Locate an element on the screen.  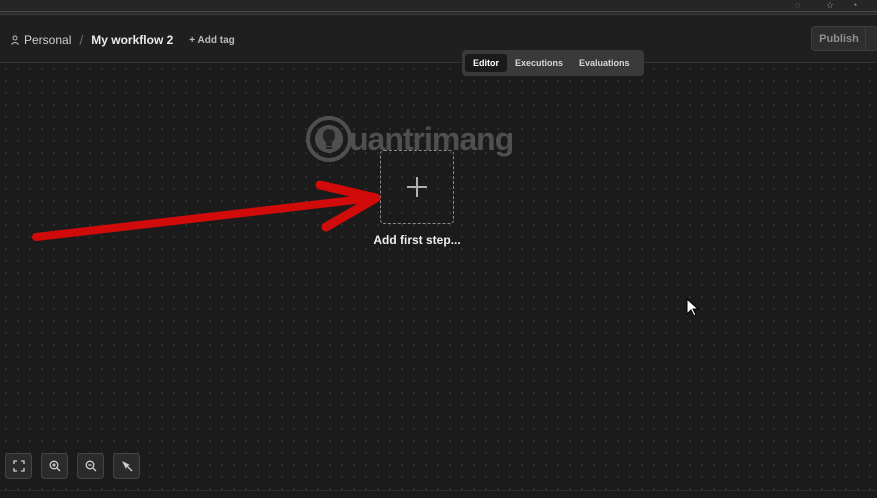
fit-view-icon is located at coordinates (18, 466).